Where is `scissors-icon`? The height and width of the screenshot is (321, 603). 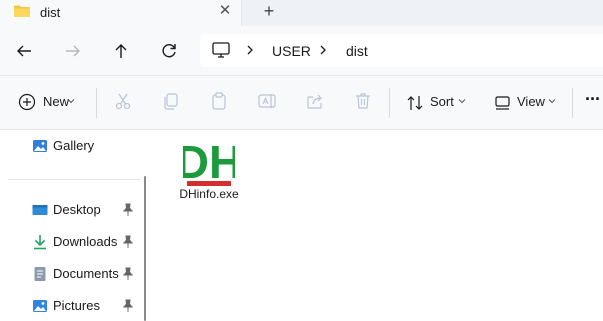 scissors-icon is located at coordinates (123, 101).